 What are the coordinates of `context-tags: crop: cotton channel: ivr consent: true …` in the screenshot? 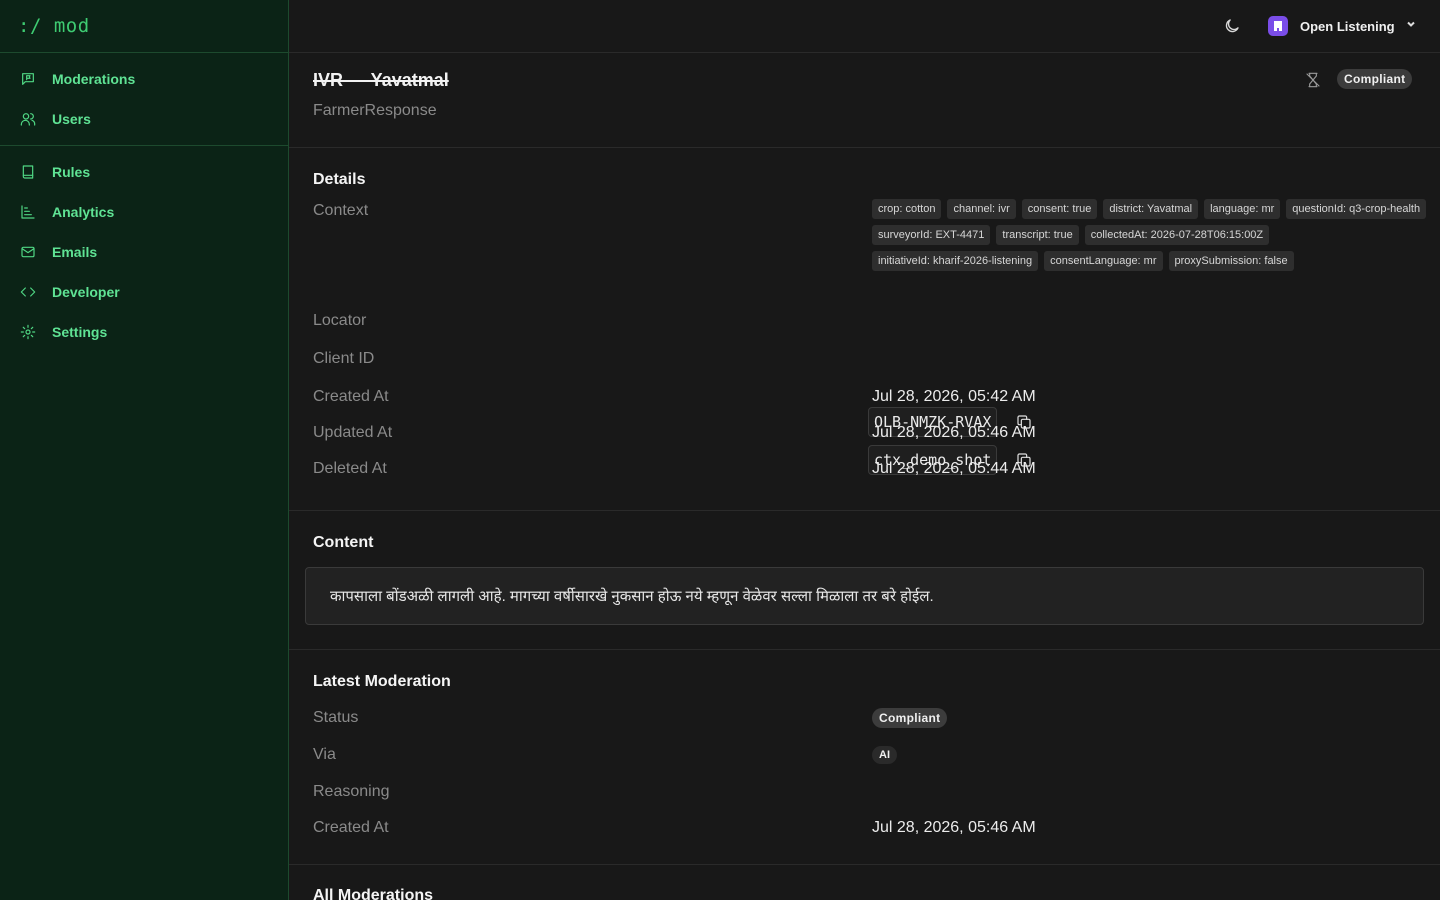 It's located at (1152, 235).